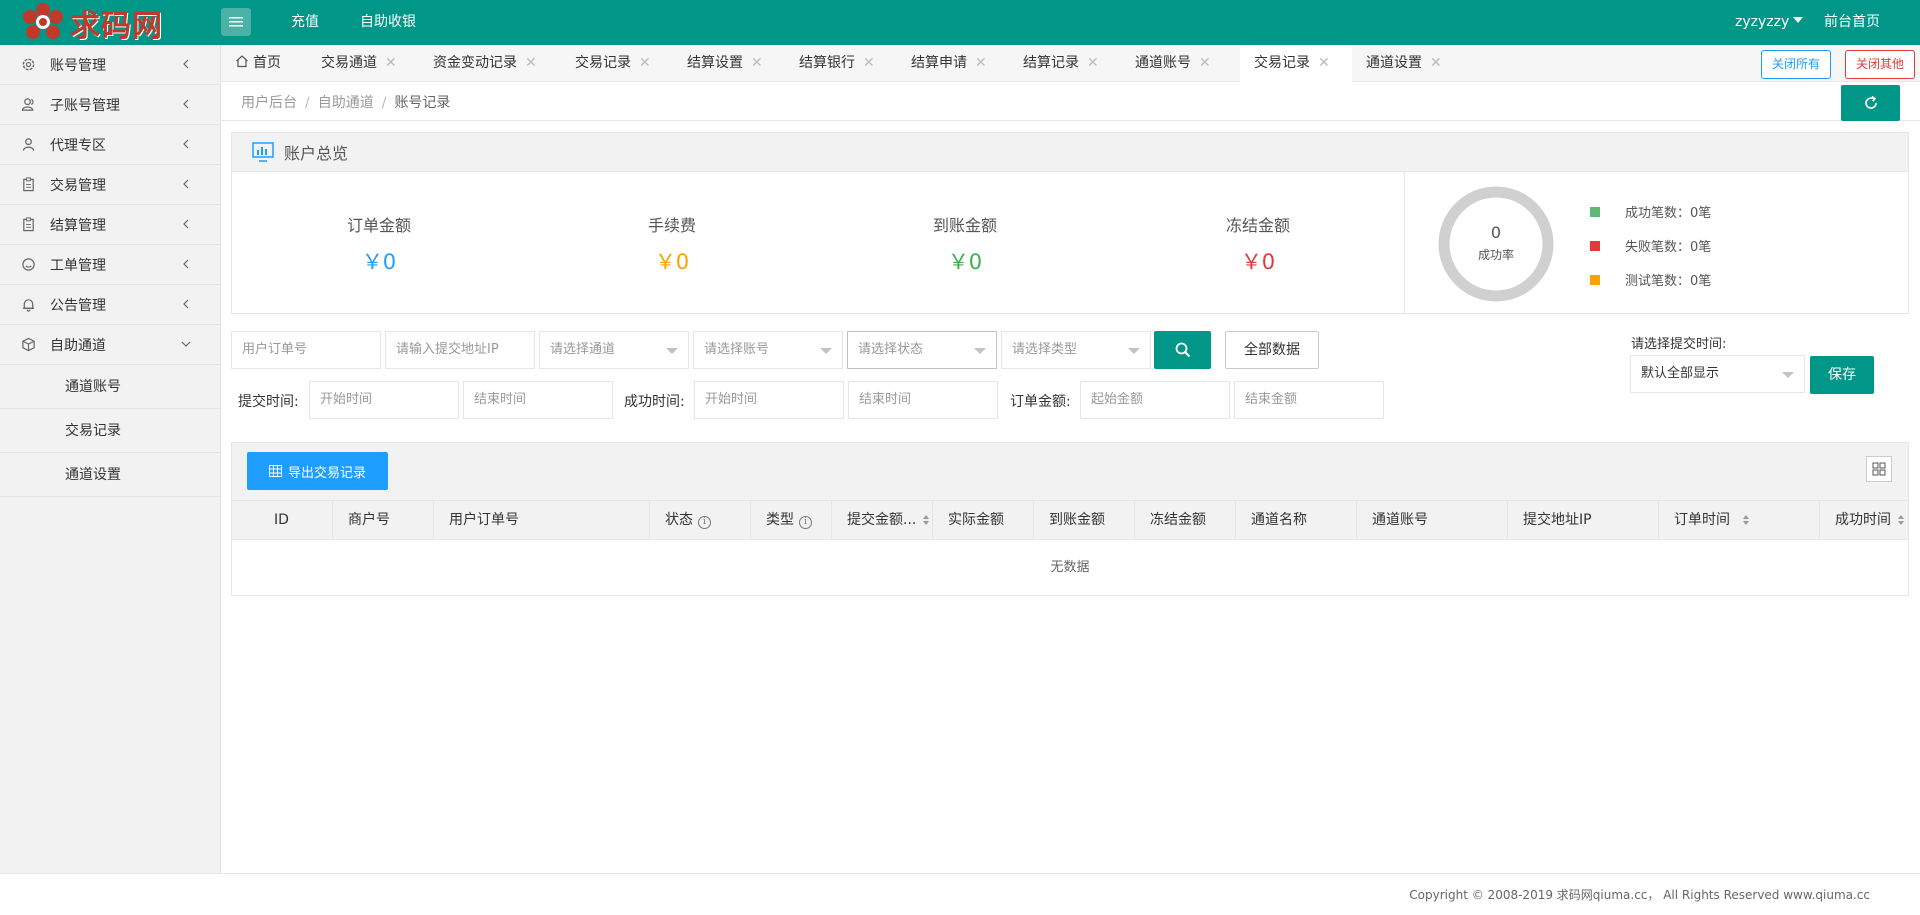 This screenshot has width=1920, height=915. Describe the element at coordinates (841, 63) in the screenshot. I see `tab-settlement-bank: 结算银行 ✕` at that location.